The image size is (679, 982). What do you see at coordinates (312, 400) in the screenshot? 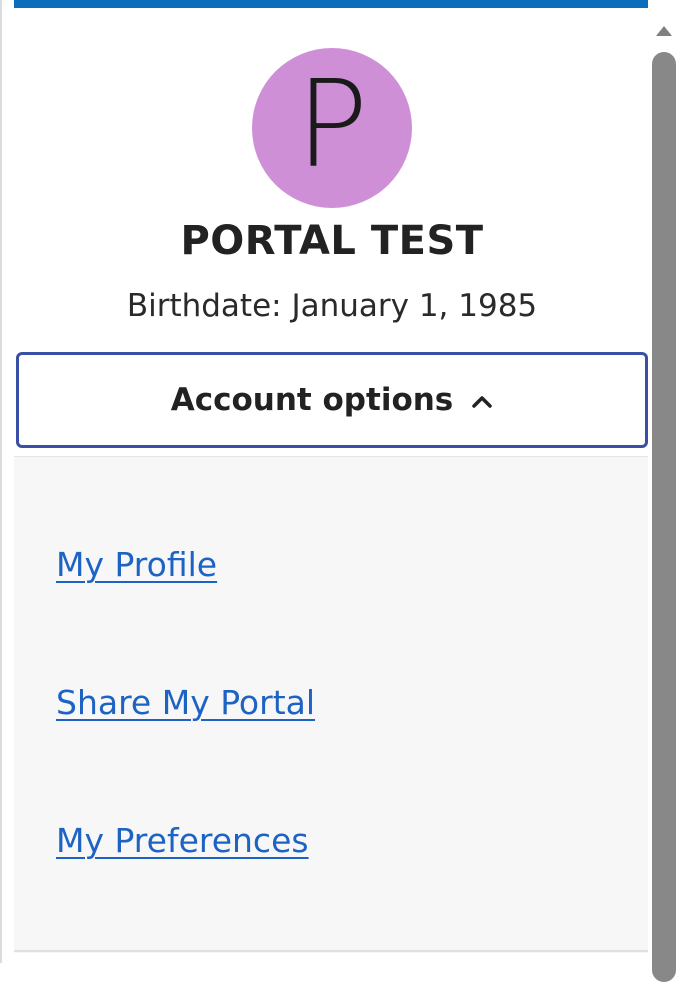
I see `account-options-label: Account options` at bounding box center [312, 400].